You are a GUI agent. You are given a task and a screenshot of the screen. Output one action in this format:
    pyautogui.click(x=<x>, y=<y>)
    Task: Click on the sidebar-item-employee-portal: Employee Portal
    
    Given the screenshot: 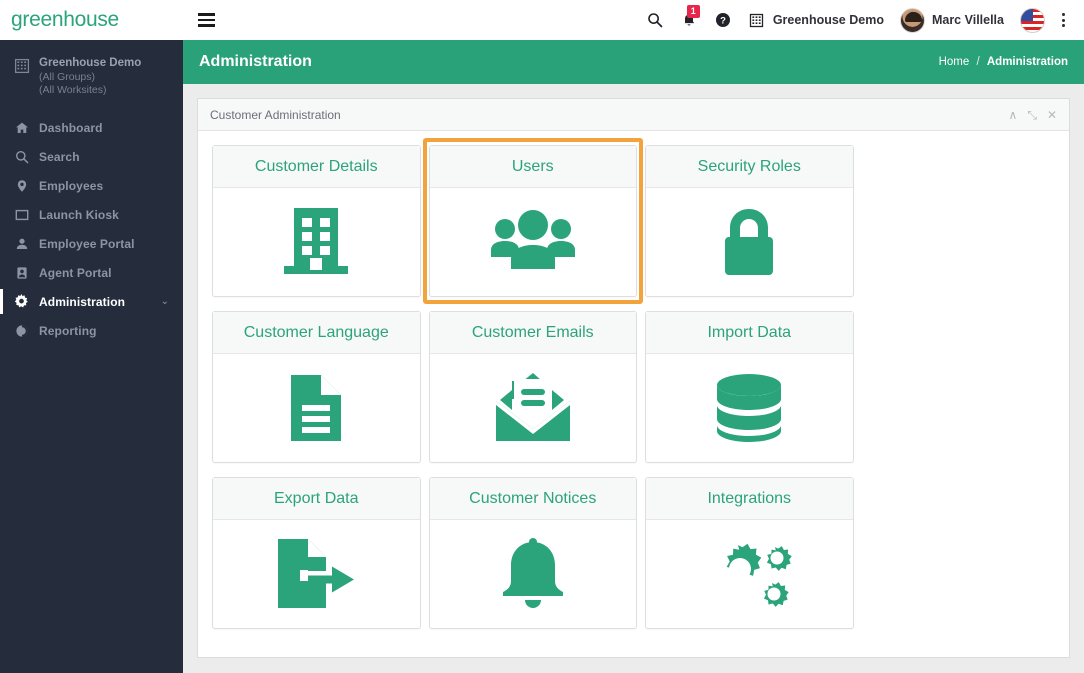 What is the action you would take?
    pyautogui.click(x=91, y=243)
    